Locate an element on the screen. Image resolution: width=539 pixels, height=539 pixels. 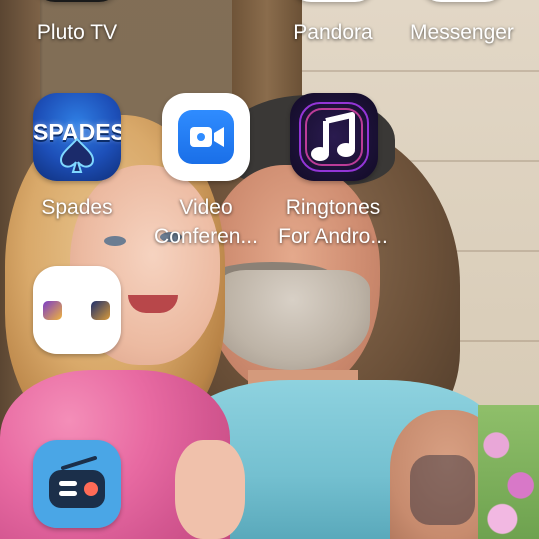
radio-icon is located at coordinates (77, 482).